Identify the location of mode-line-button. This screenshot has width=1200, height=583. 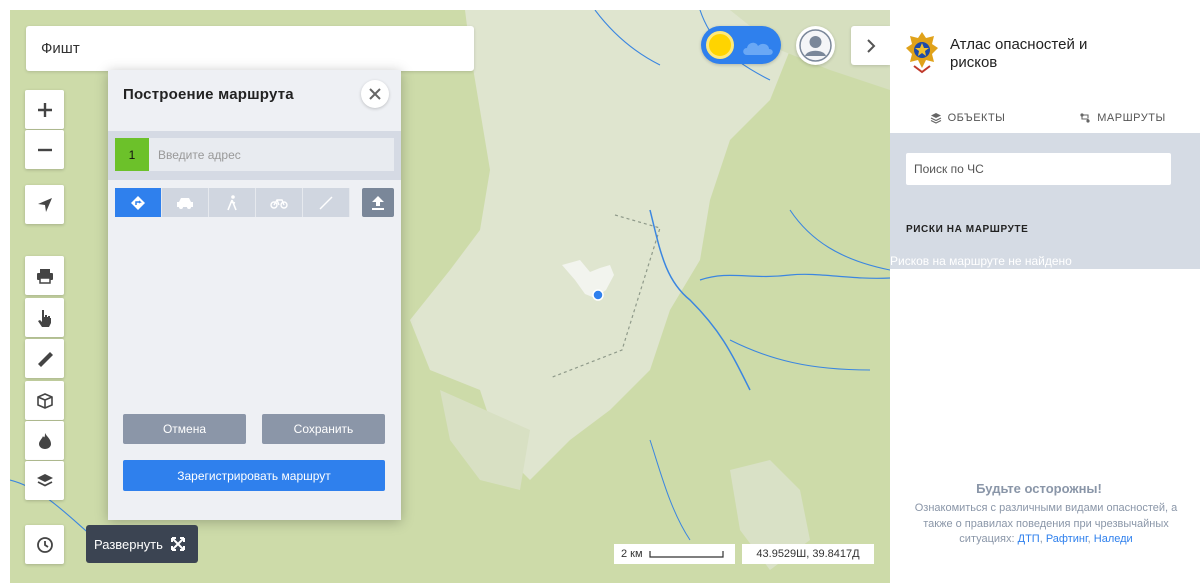
(326, 202).